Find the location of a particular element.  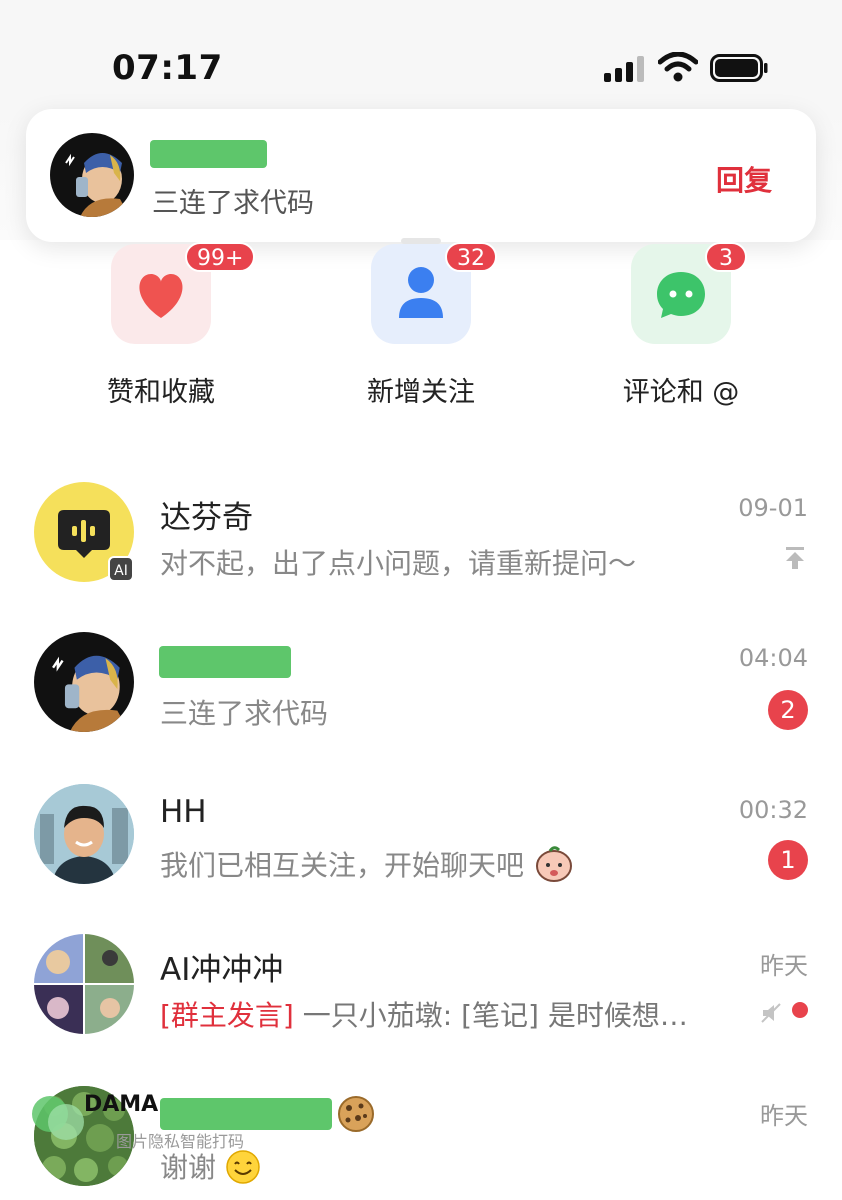

chat-preview-line: 谢谢 is located at coordinates (210, 1166).